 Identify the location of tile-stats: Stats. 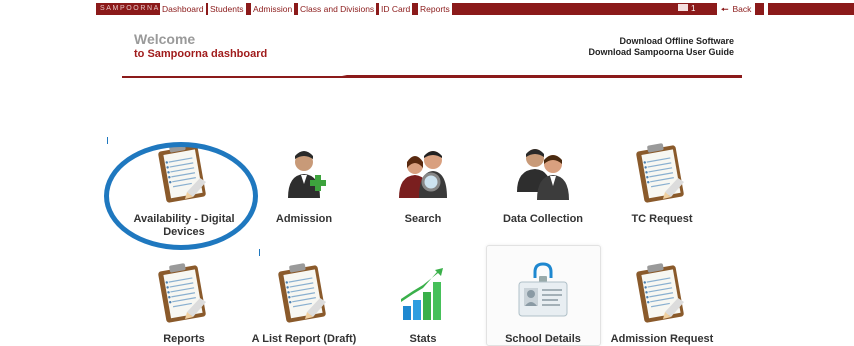
(423, 304).